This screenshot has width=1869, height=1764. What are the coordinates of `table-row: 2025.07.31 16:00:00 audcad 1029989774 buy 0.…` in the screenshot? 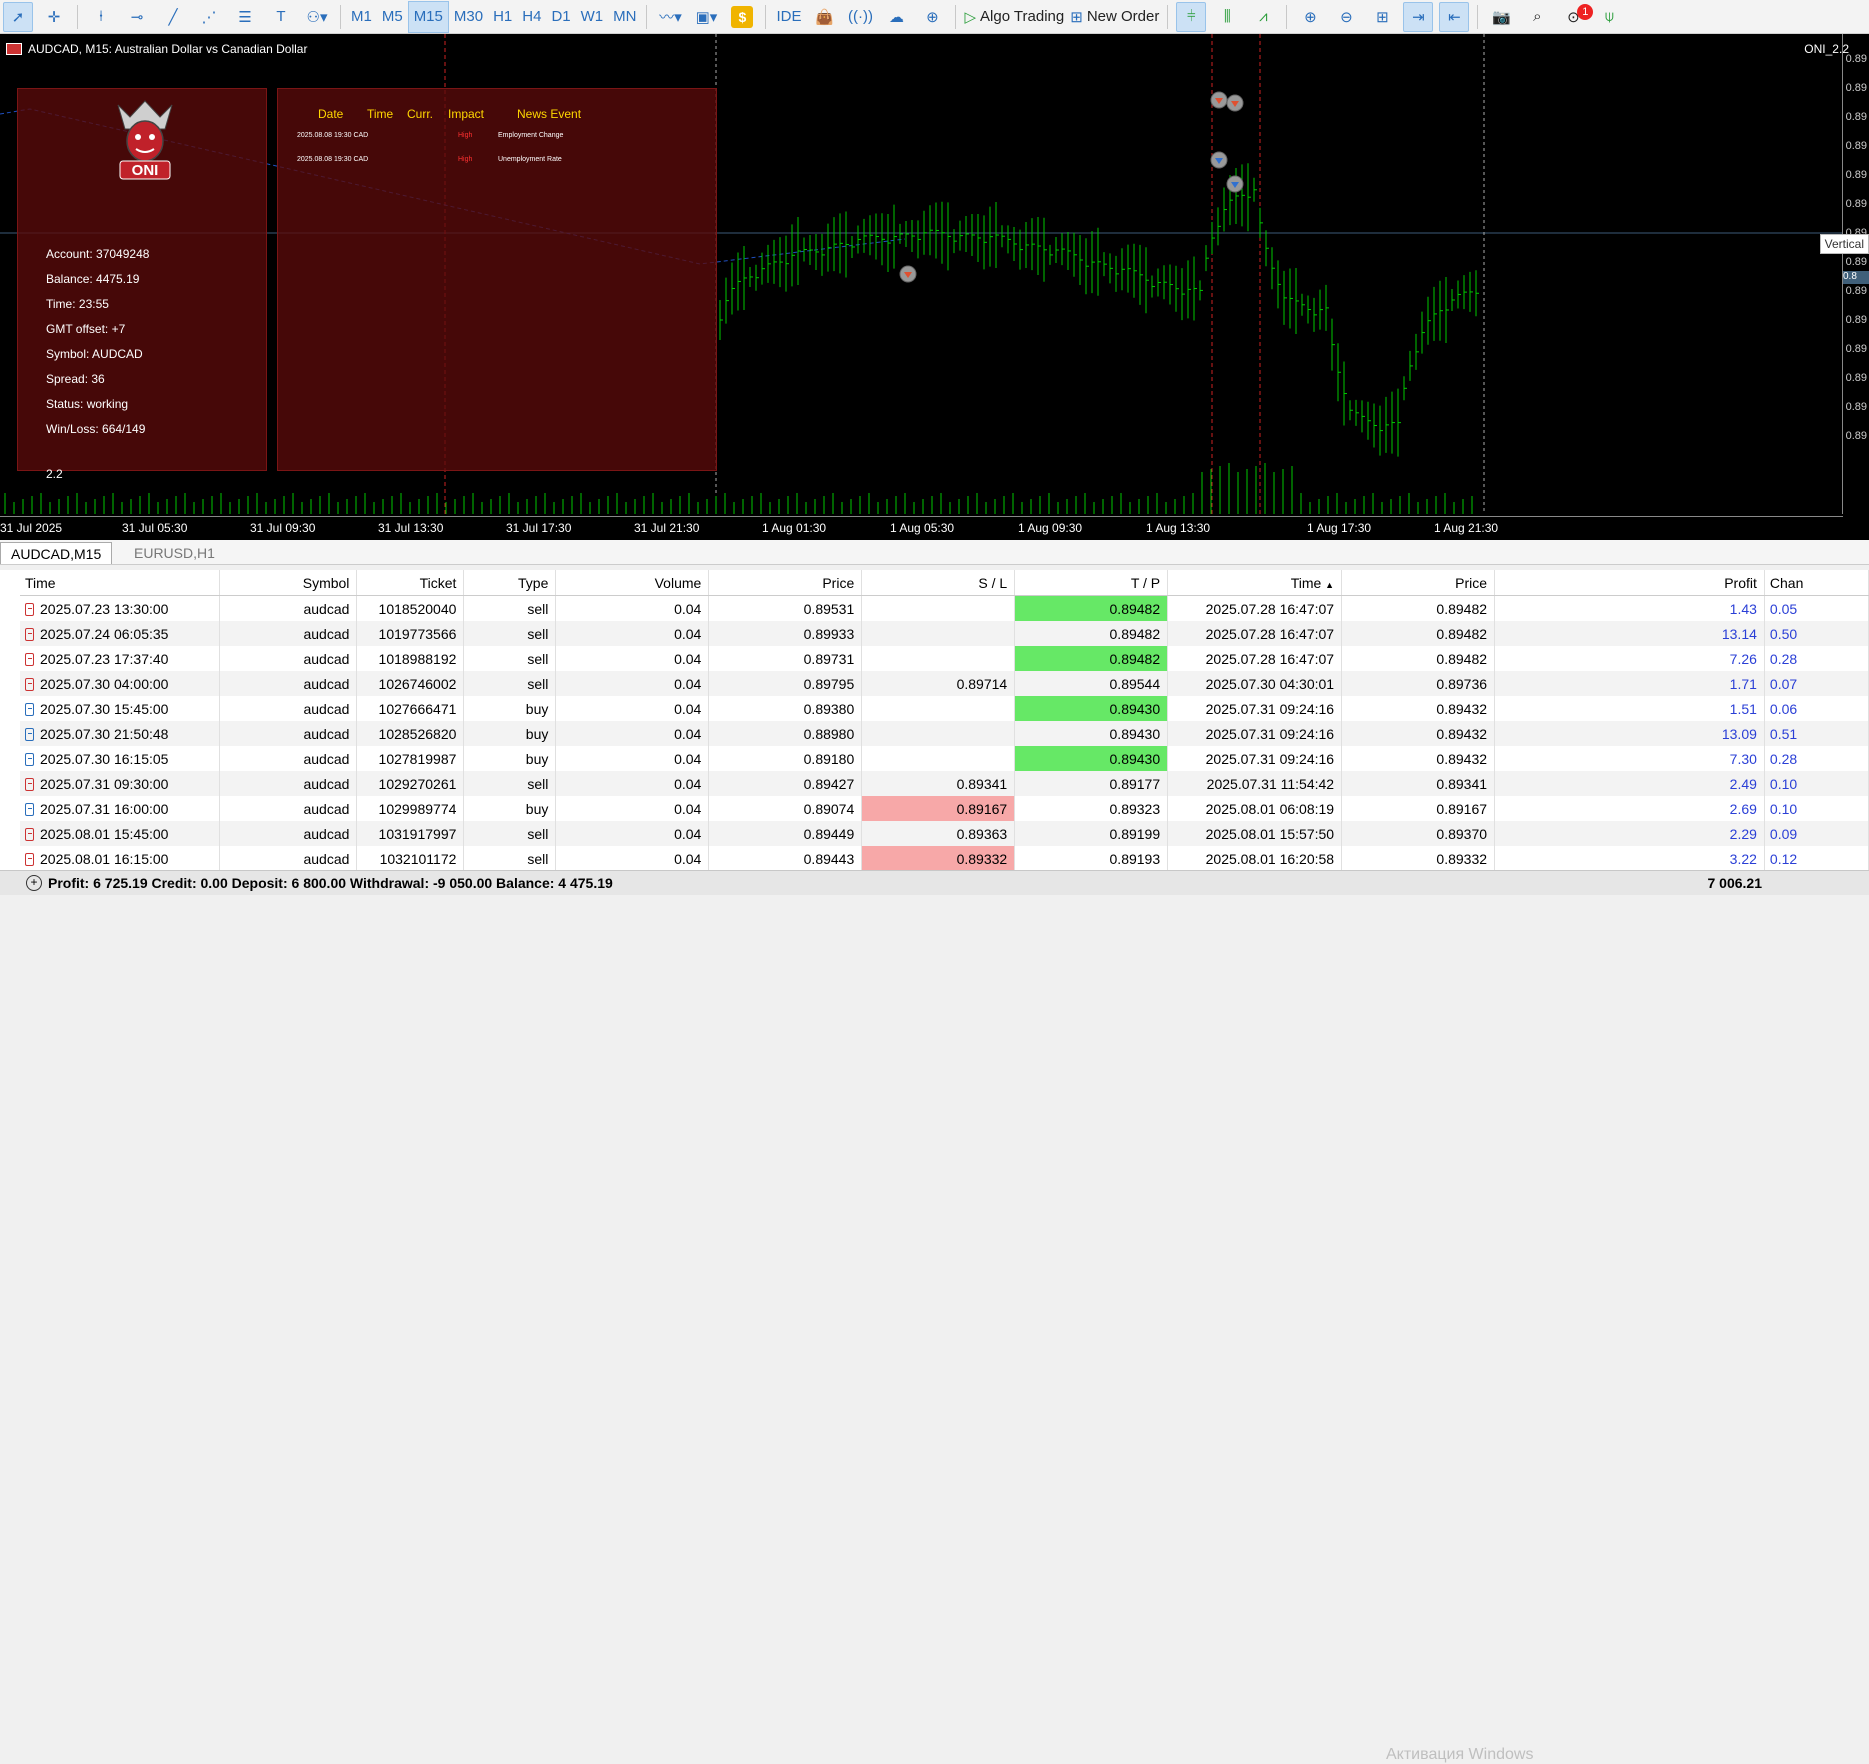 It's located at (944, 808).